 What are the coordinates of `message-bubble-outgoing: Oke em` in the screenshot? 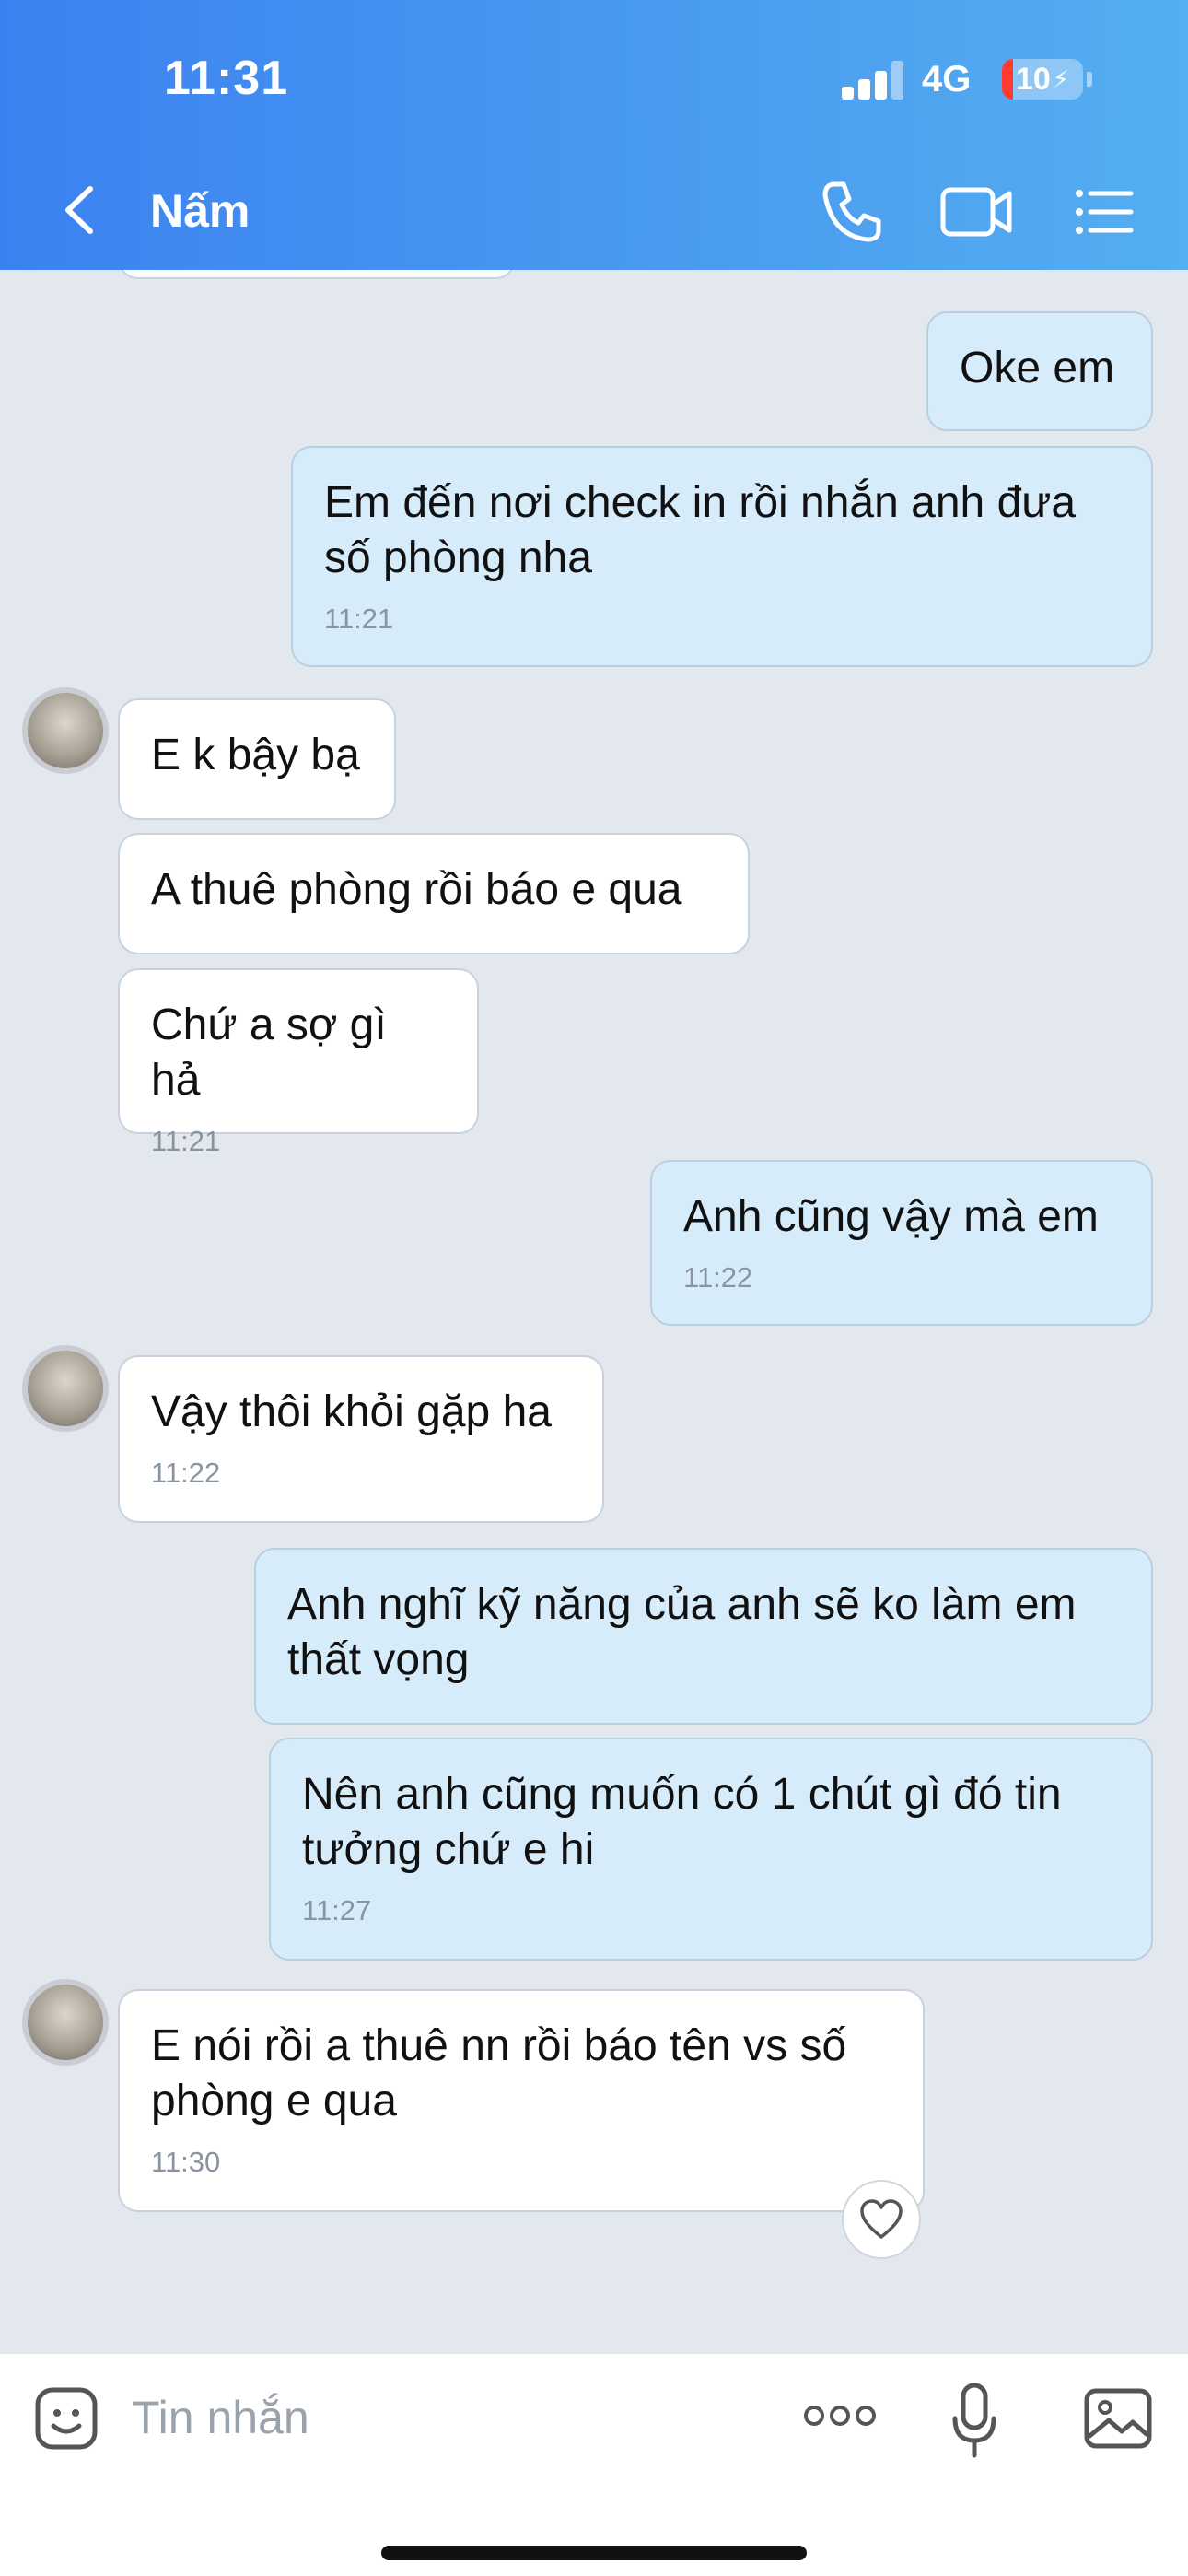 It's located at (1039, 371).